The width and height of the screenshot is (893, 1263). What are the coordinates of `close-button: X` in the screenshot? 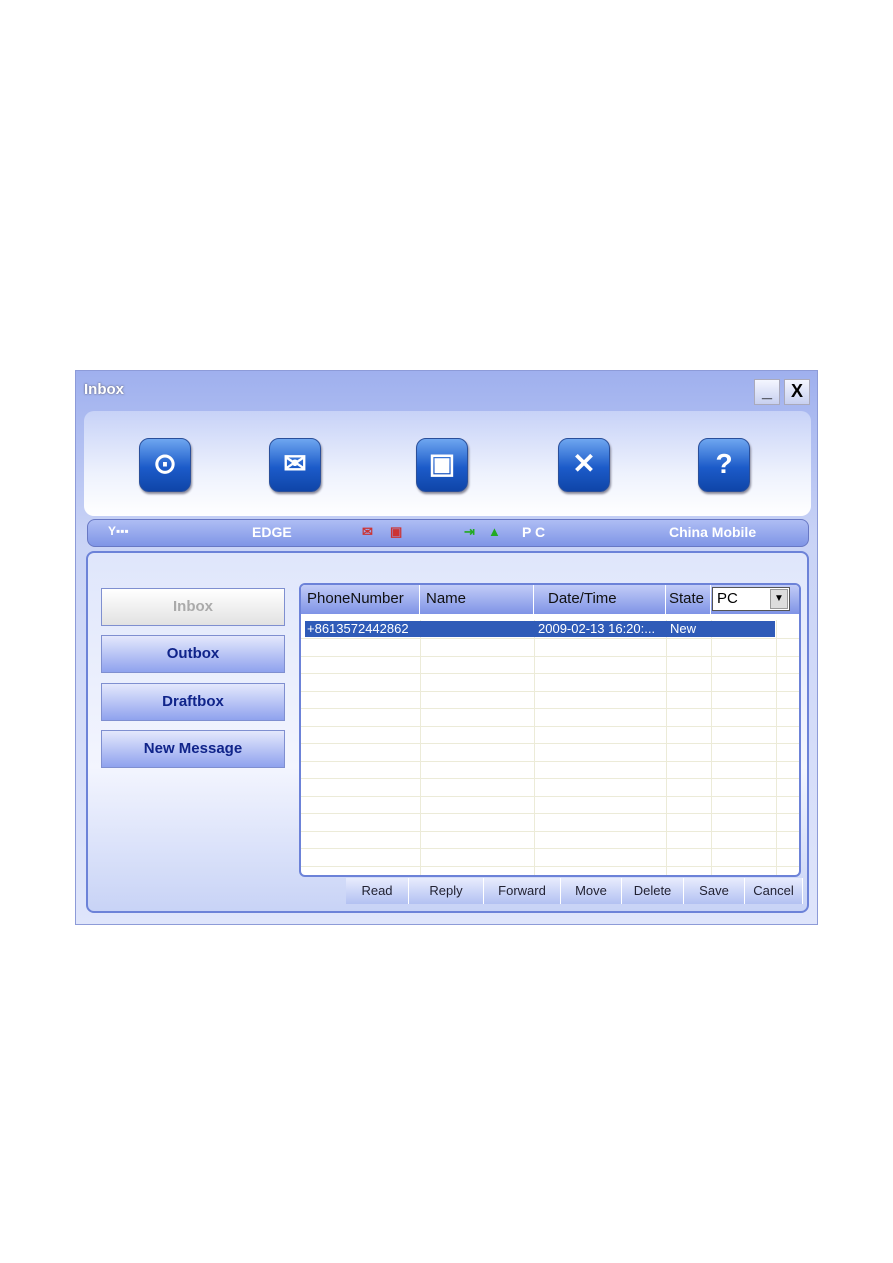 It's located at (797, 392).